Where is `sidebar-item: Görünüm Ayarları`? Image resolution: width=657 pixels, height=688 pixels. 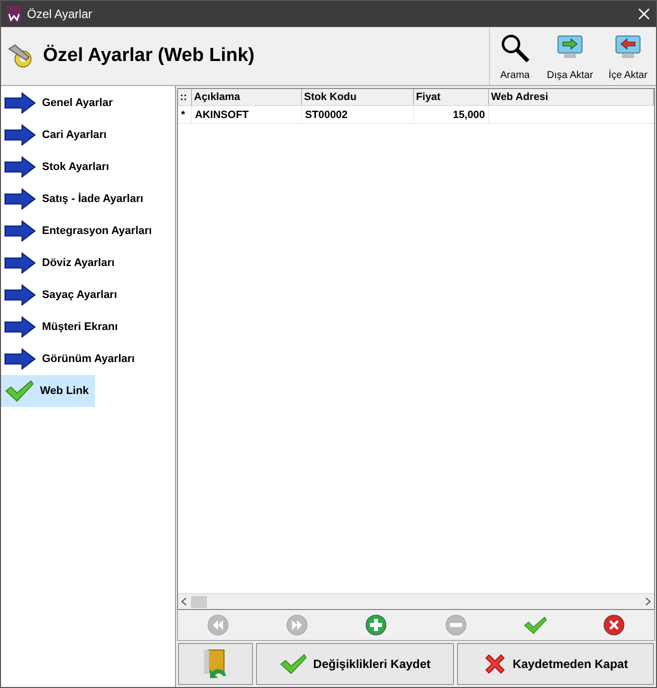
sidebar-item: Görünüm Ayarları is located at coordinates (71, 359).